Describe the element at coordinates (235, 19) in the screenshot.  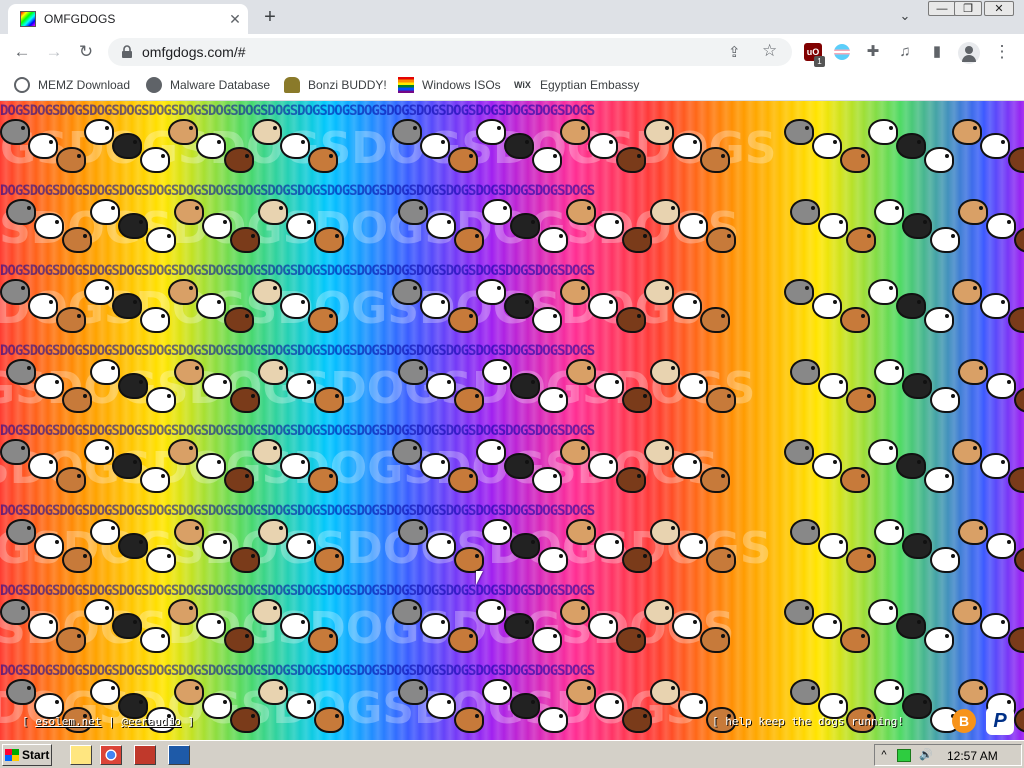
I see `close-tab-icon: ✕` at that location.